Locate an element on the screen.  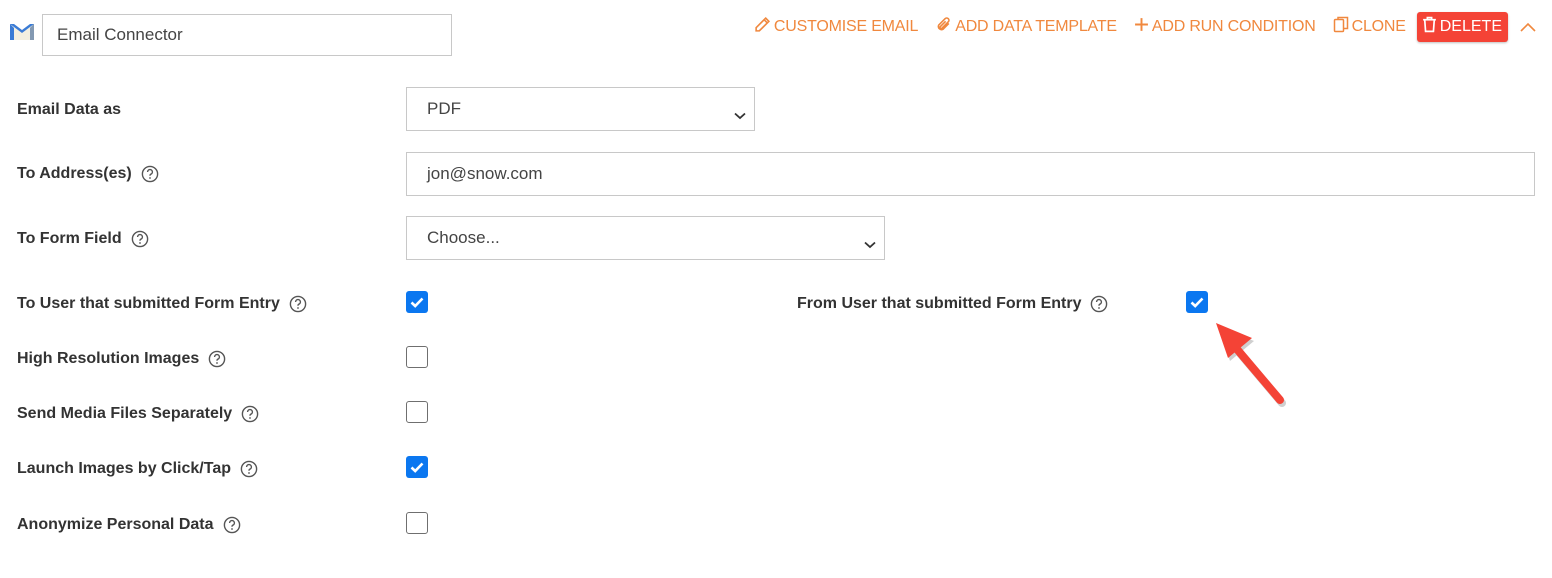
plus-icon is located at coordinates (1143, 27).